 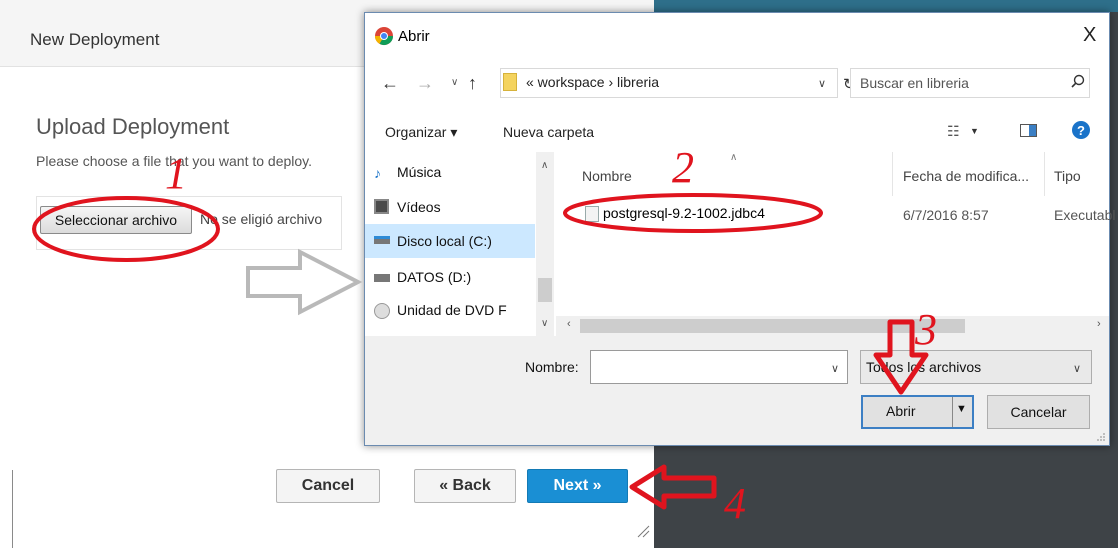 What do you see at coordinates (95, 39) in the screenshot?
I see `wizard-title: New Deployment` at bounding box center [95, 39].